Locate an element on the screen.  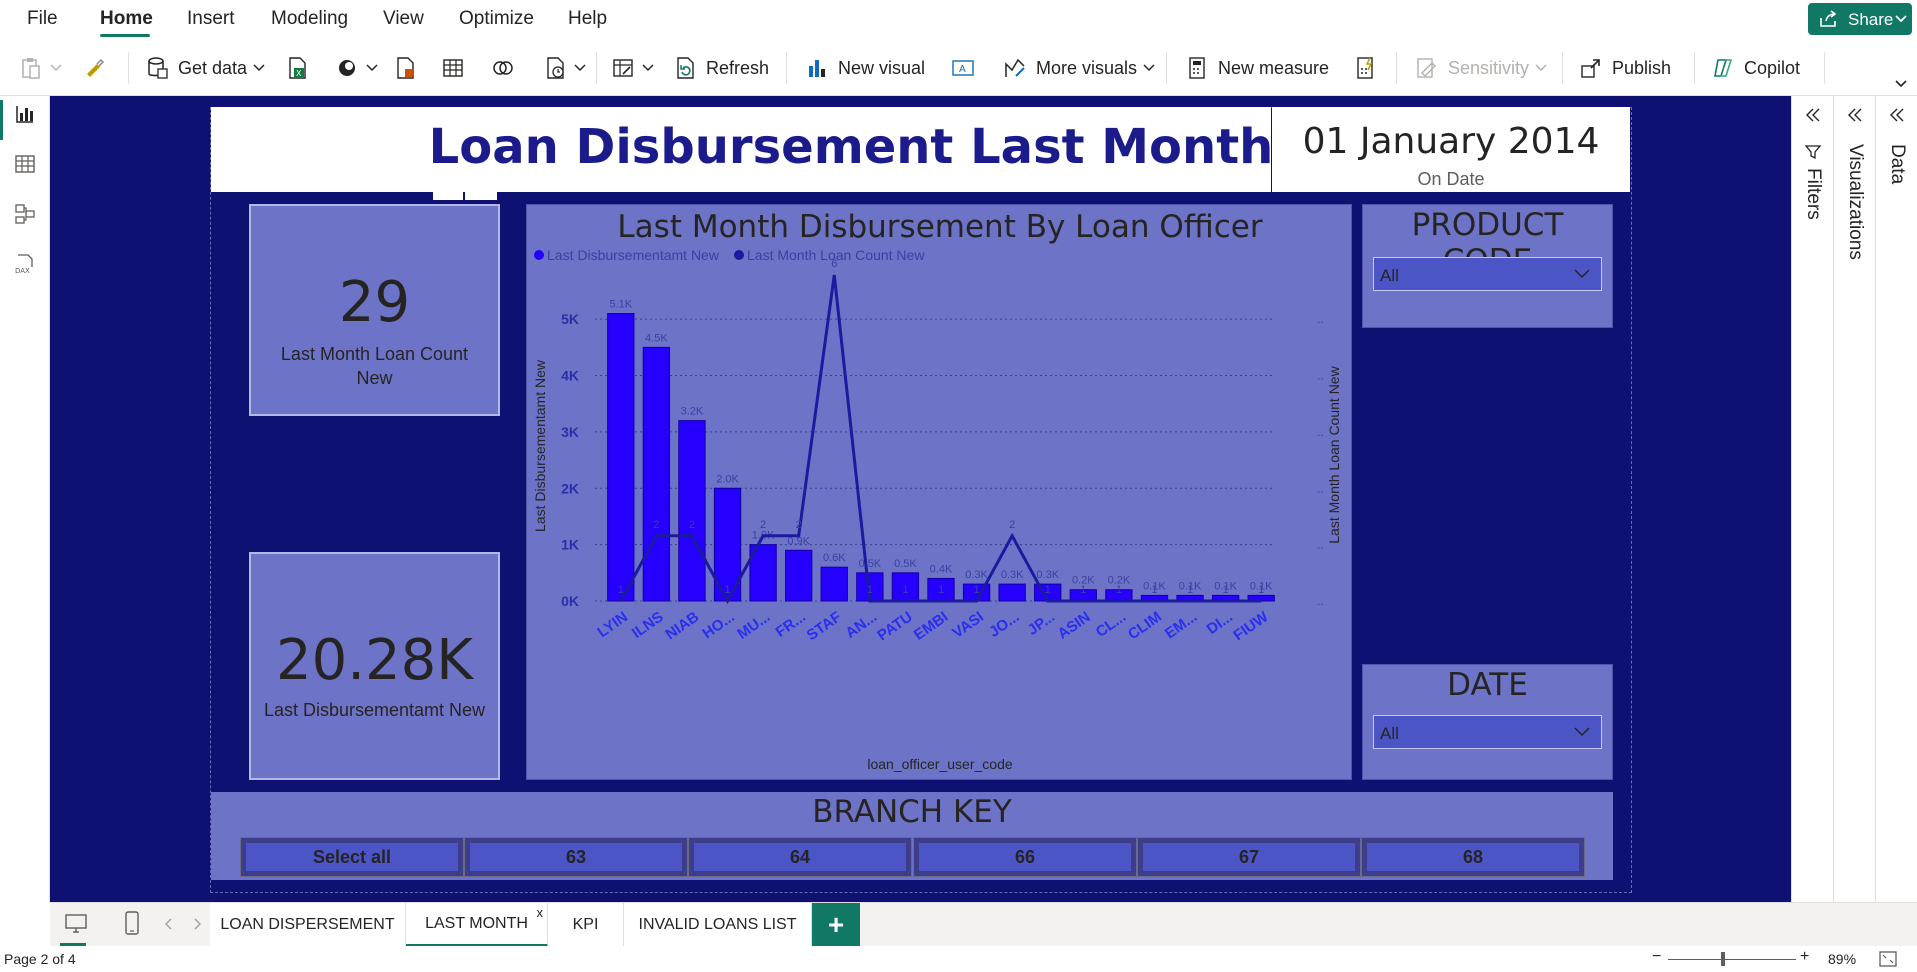
date-slicer: DATE All is located at coordinates (1487, 722).